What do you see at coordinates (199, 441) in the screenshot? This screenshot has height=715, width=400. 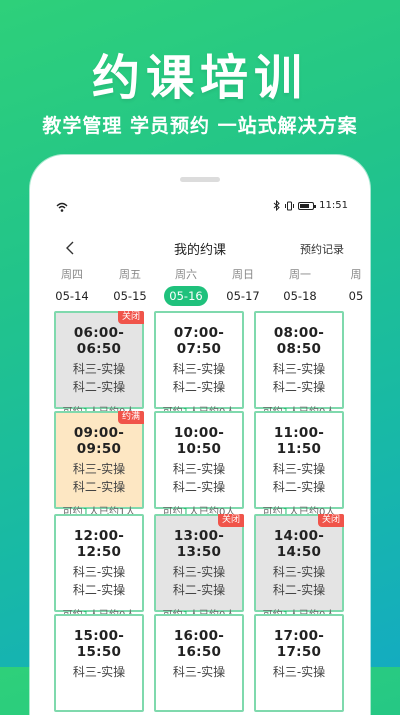 I see `slot-time: 10:00-10:50` at bounding box center [199, 441].